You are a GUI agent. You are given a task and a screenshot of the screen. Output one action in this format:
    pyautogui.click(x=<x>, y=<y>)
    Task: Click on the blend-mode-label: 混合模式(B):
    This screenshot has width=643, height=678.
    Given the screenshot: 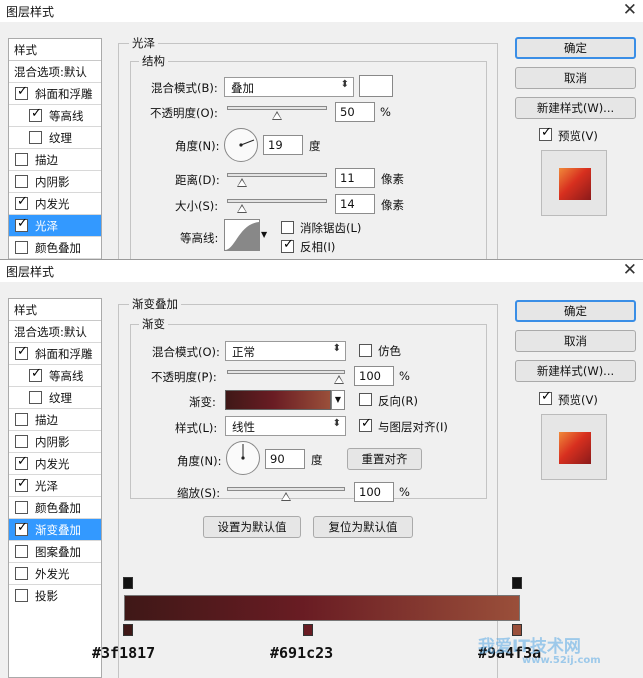 What is the action you would take?
    pyautogui.click(x=184, y=88)
    